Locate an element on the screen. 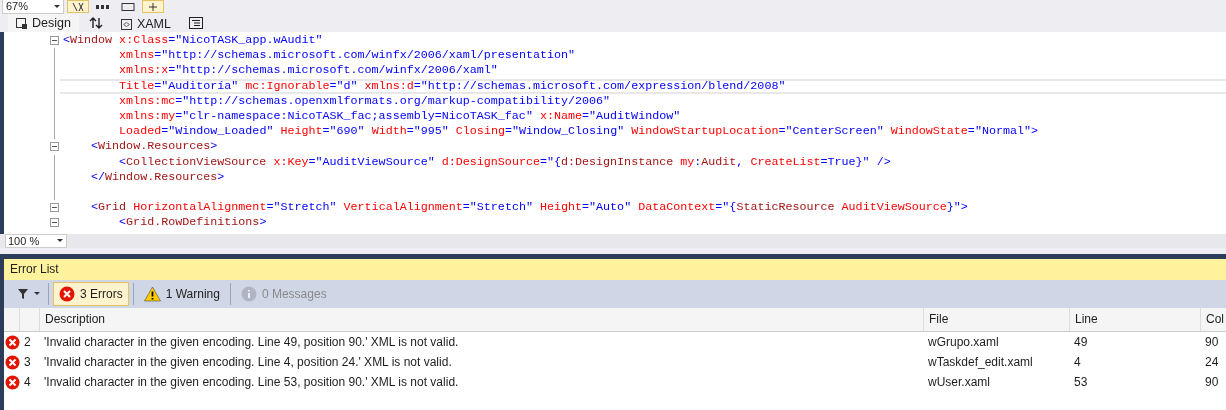 The width and height of the screenshot is (1226, 410). table-cell: wGrupo.xaml is located at coordinates (963, 342).